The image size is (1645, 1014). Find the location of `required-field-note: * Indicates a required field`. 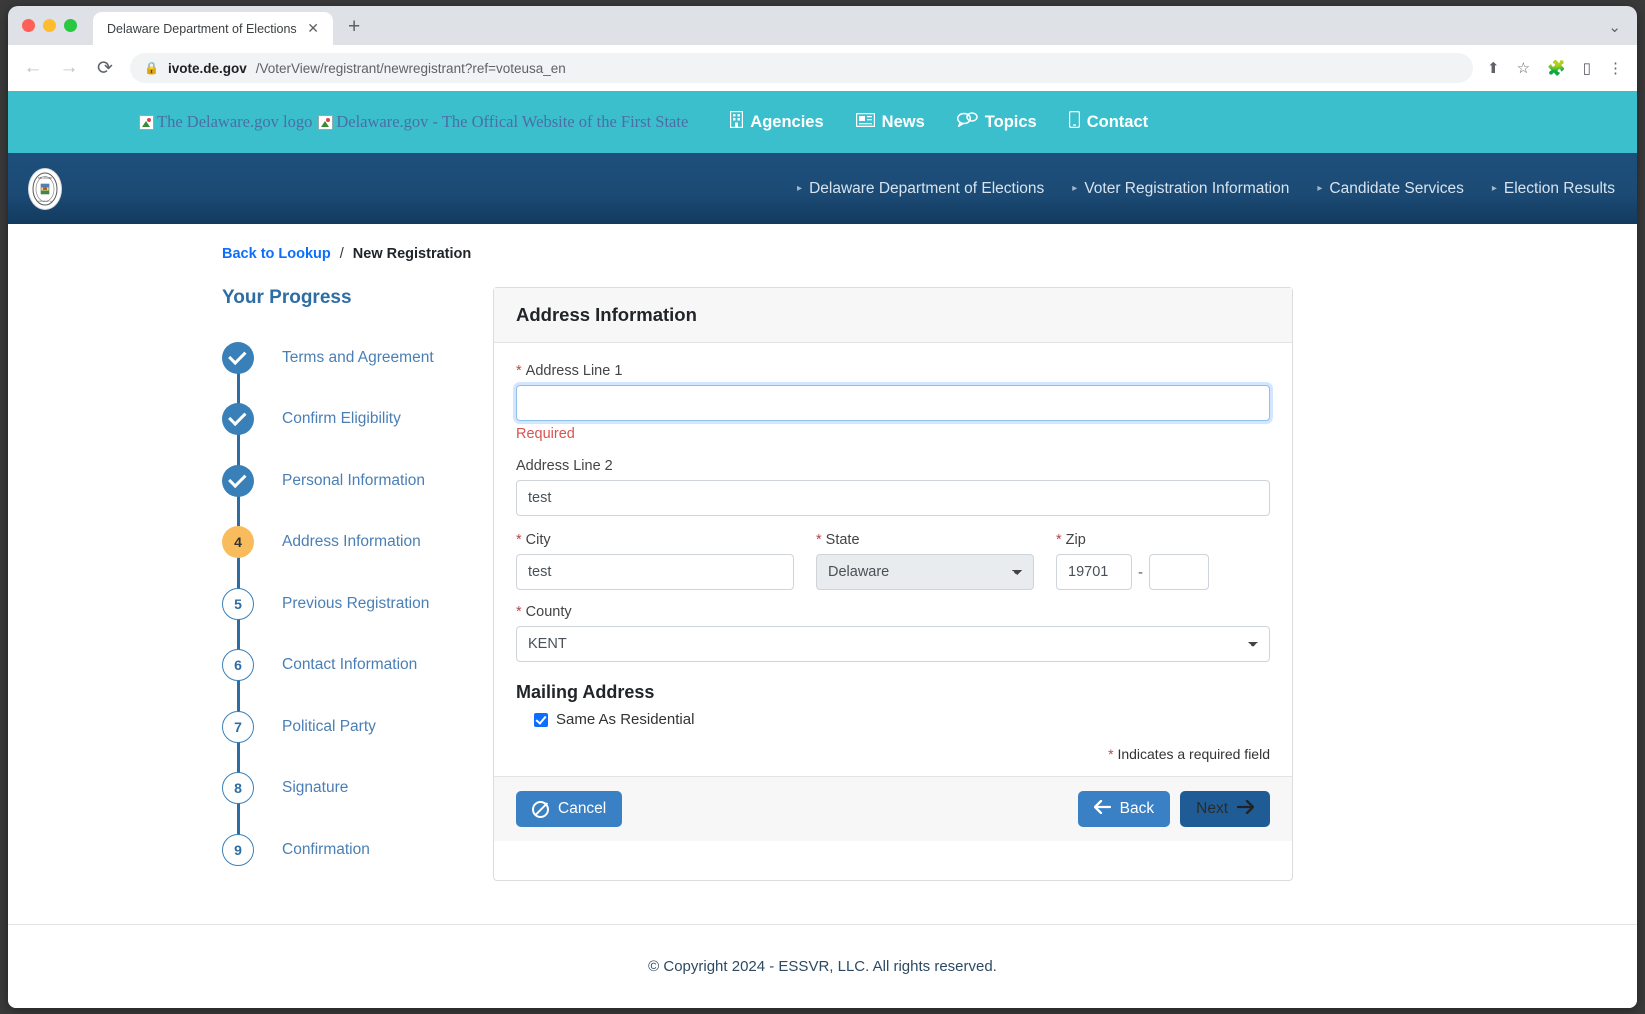

required-field-note: * Indicates a required field is located at coordinates (893, 754).